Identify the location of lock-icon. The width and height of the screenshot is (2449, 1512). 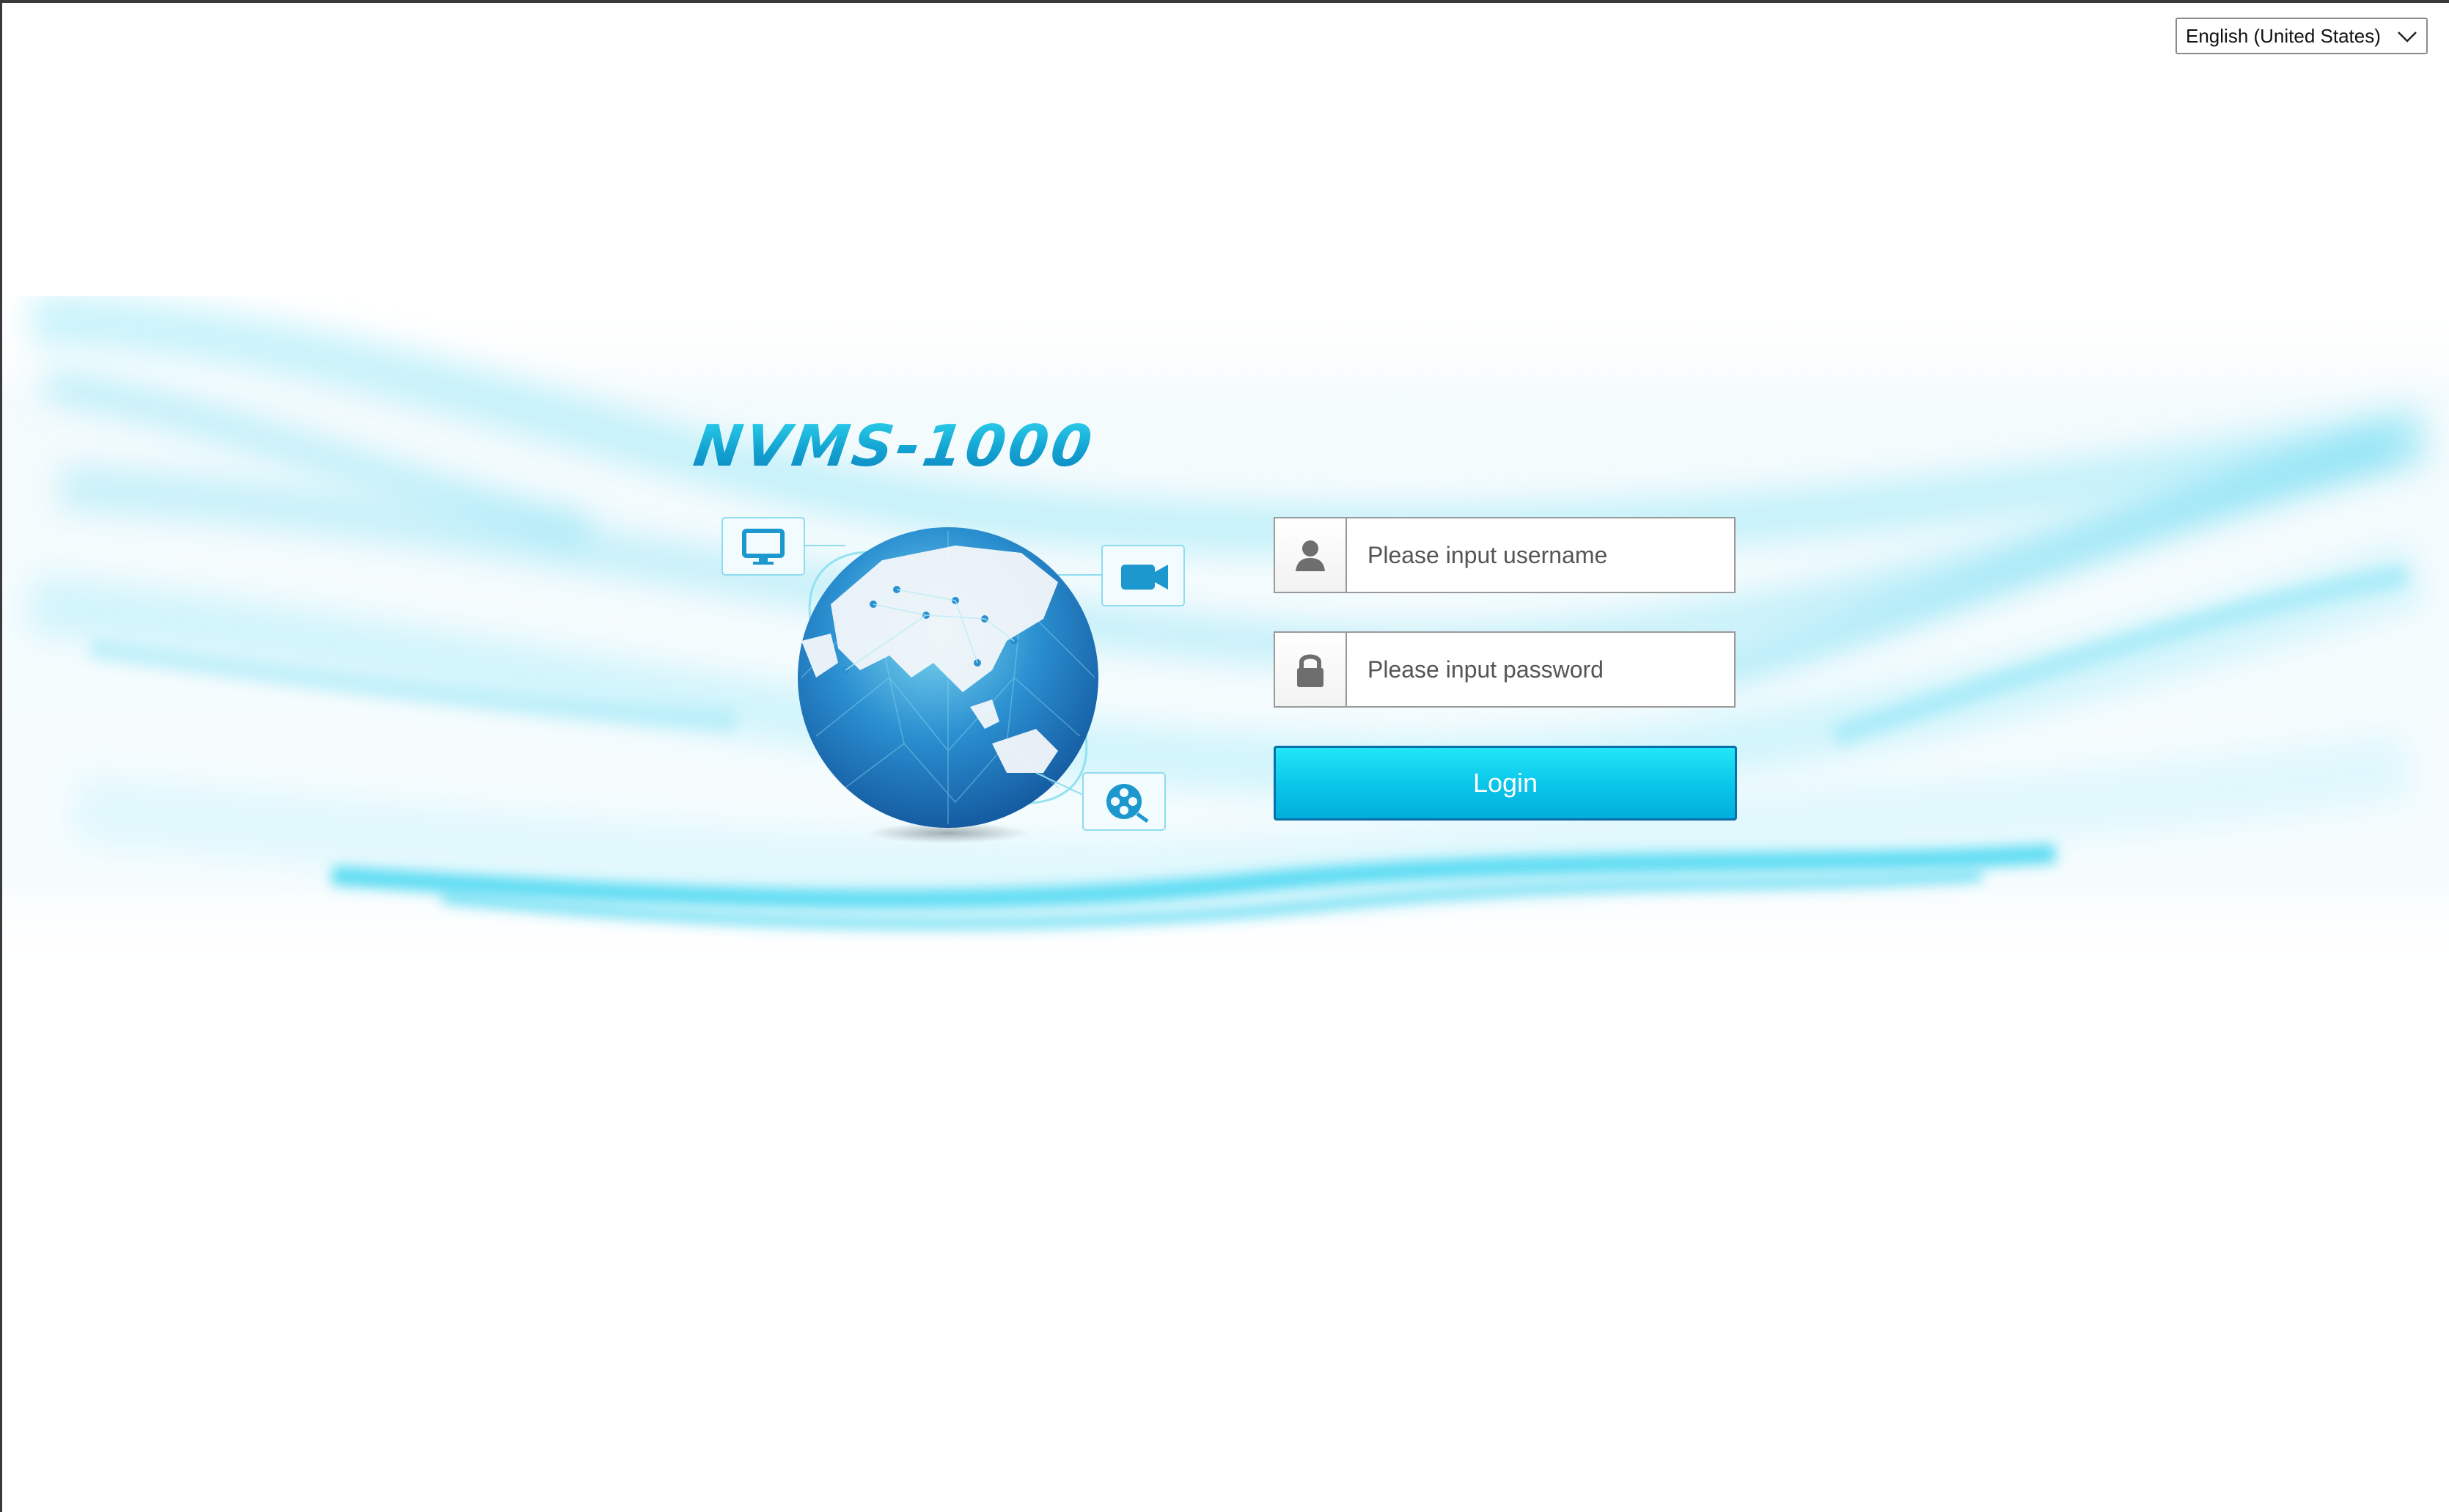
(1310, 670).